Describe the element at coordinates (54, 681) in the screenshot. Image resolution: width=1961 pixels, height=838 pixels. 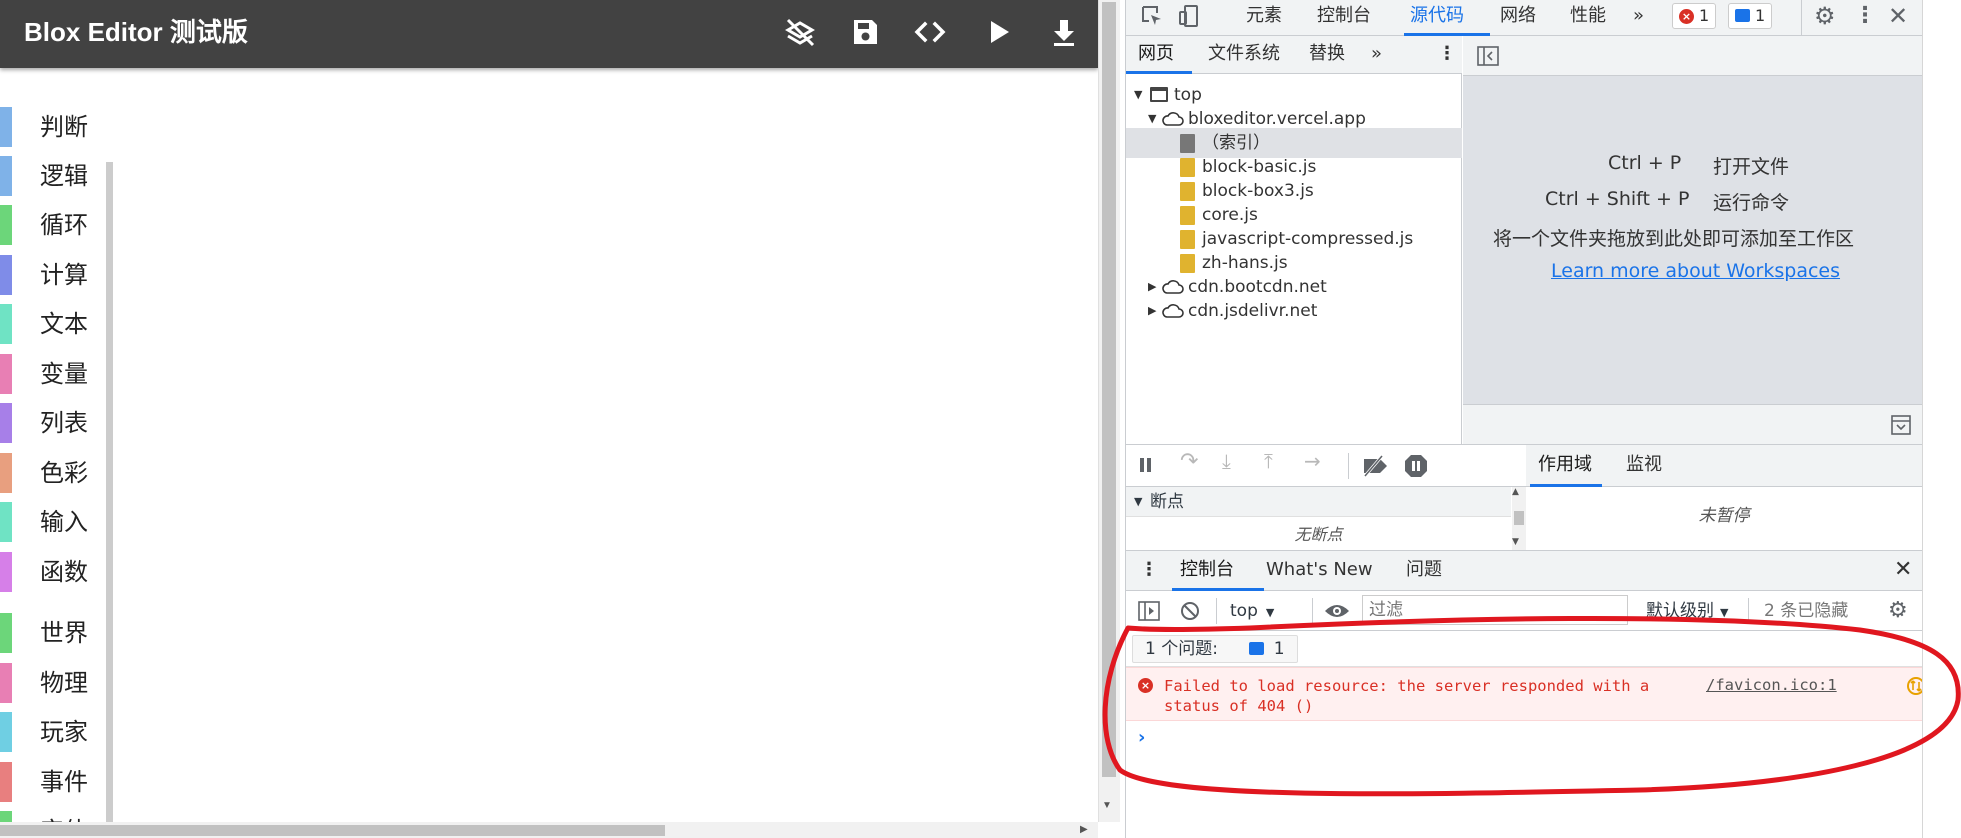
I see `category-item: 物理` at that location.